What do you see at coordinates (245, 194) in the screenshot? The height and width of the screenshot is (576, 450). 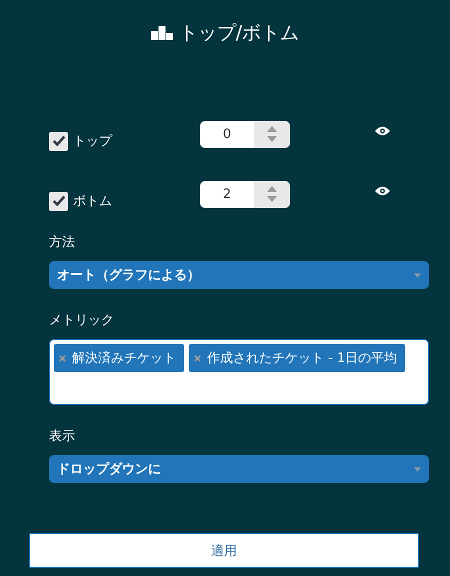 I see `number-spinner: 2` at bounding box center [245, 194].